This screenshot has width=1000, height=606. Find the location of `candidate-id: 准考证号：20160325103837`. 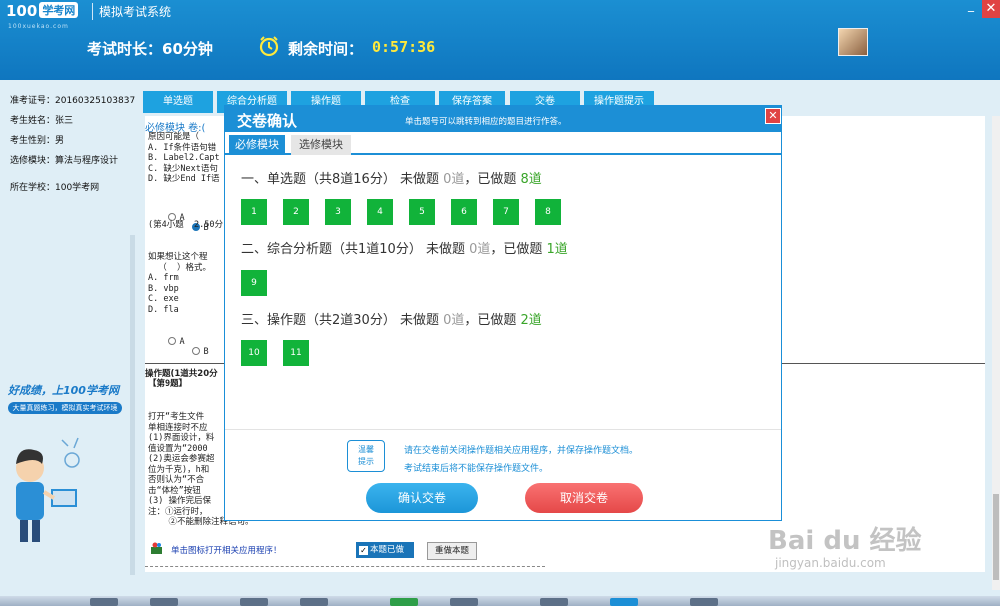

candidate-id: 准考证号：20160325103837 is located at coordinates (73, 101).